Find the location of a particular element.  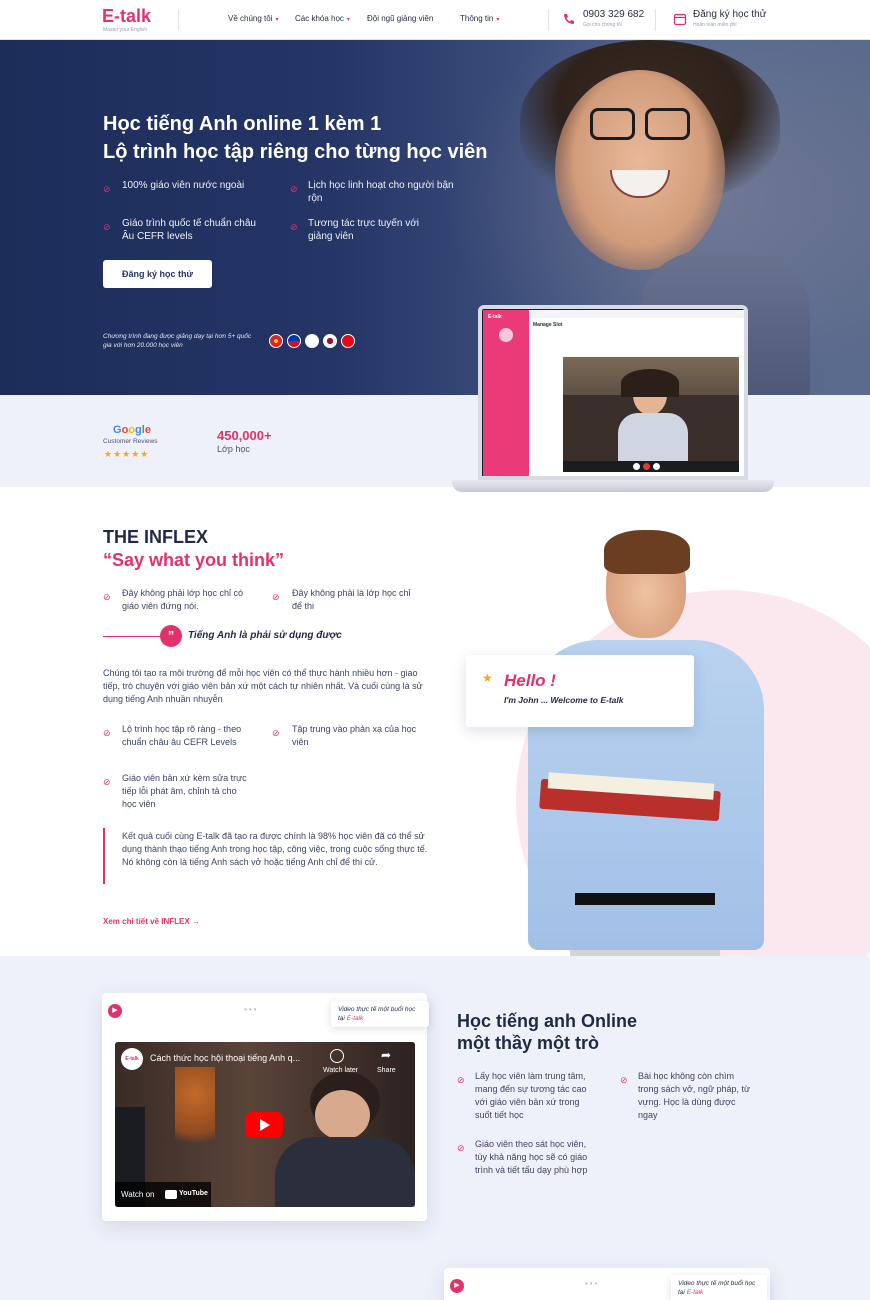

online-title-line1: Học tiếng anh Online is located at coordinates (547, 1021).